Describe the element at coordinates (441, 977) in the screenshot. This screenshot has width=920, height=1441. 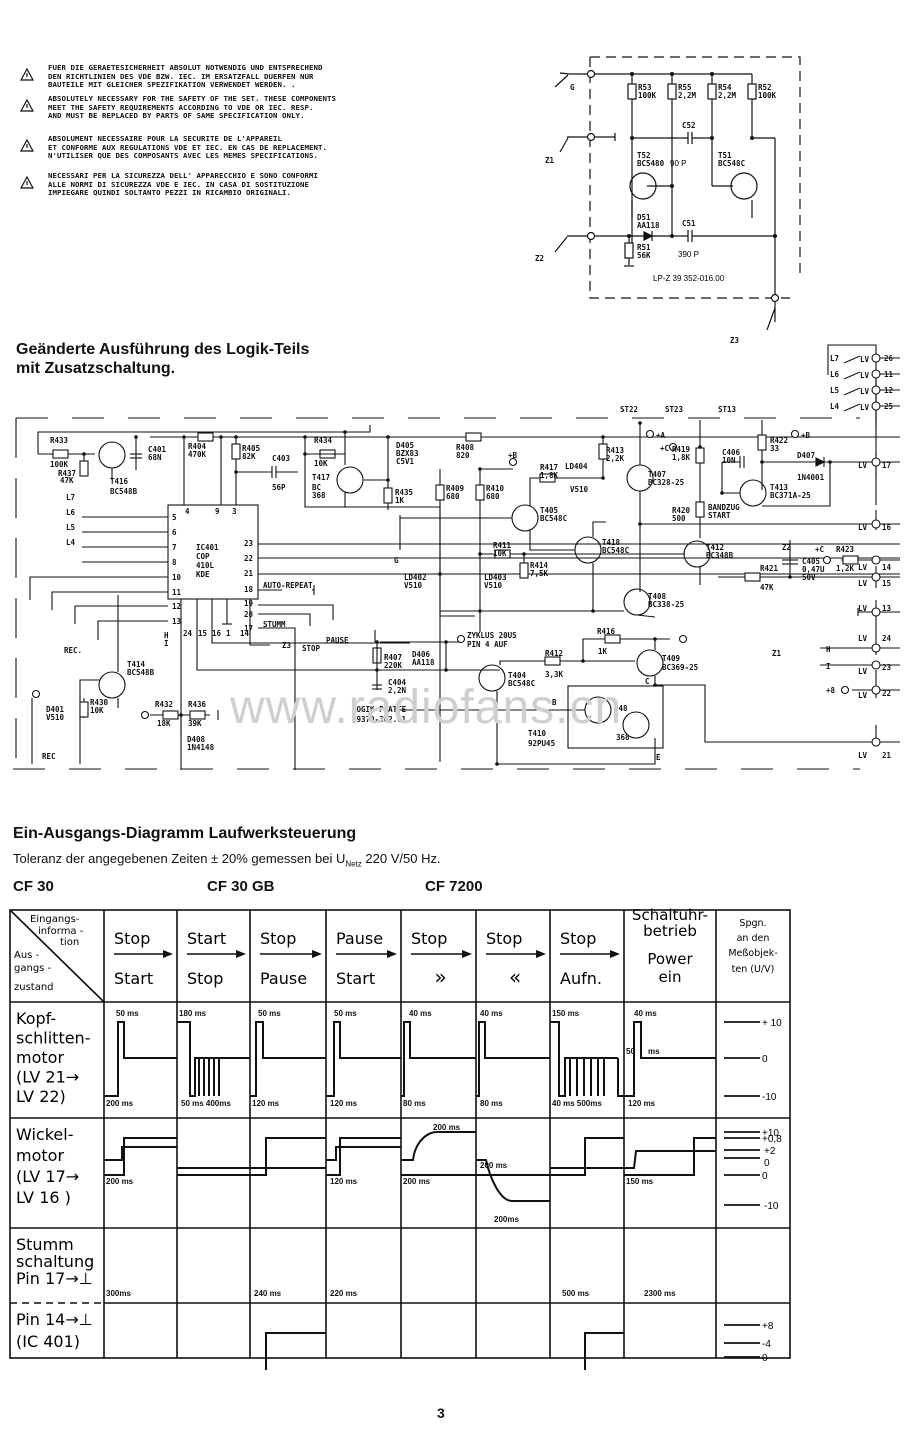
I see `column-header-to: »` at that location.